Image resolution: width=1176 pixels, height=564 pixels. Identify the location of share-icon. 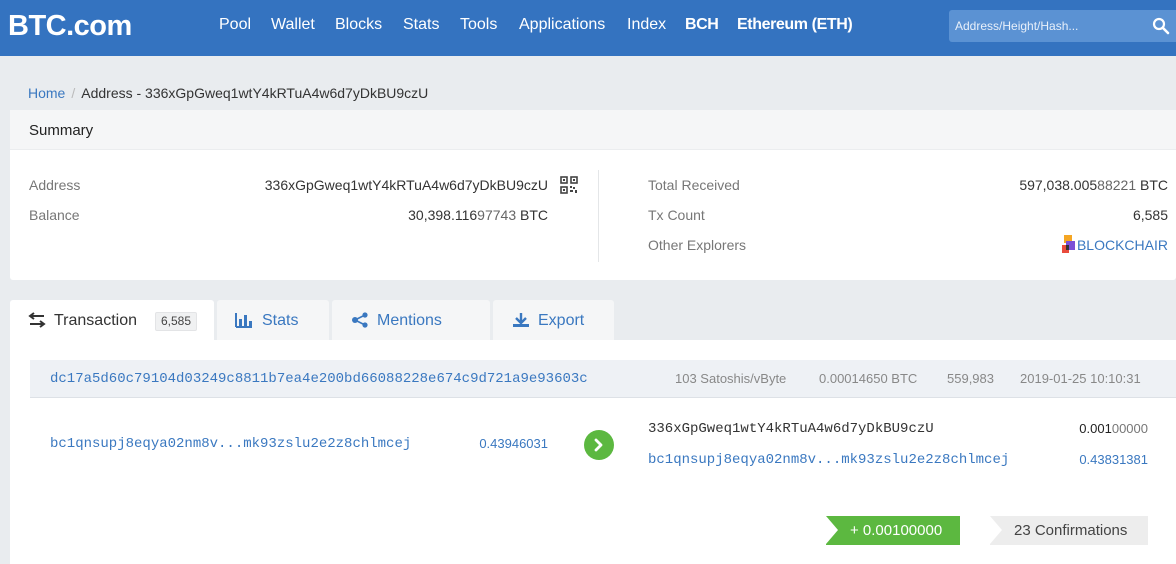
(360, 320).